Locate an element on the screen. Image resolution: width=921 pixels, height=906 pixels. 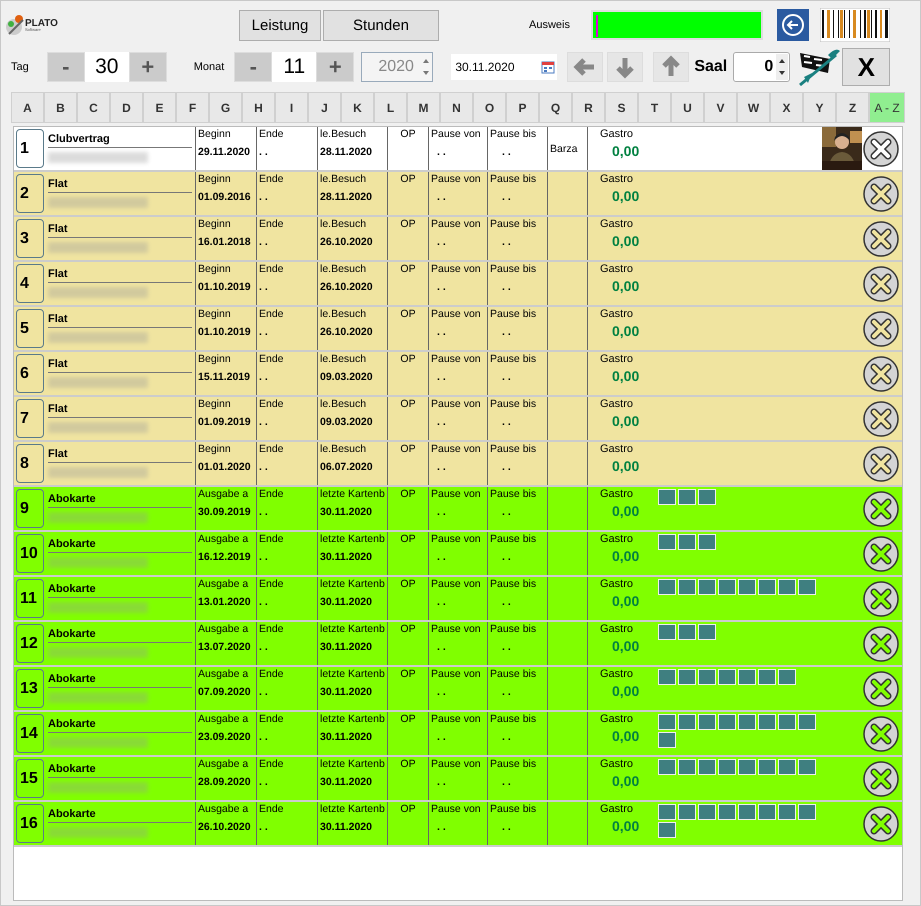
letter-tab: M is located at coordinates (423, 107).